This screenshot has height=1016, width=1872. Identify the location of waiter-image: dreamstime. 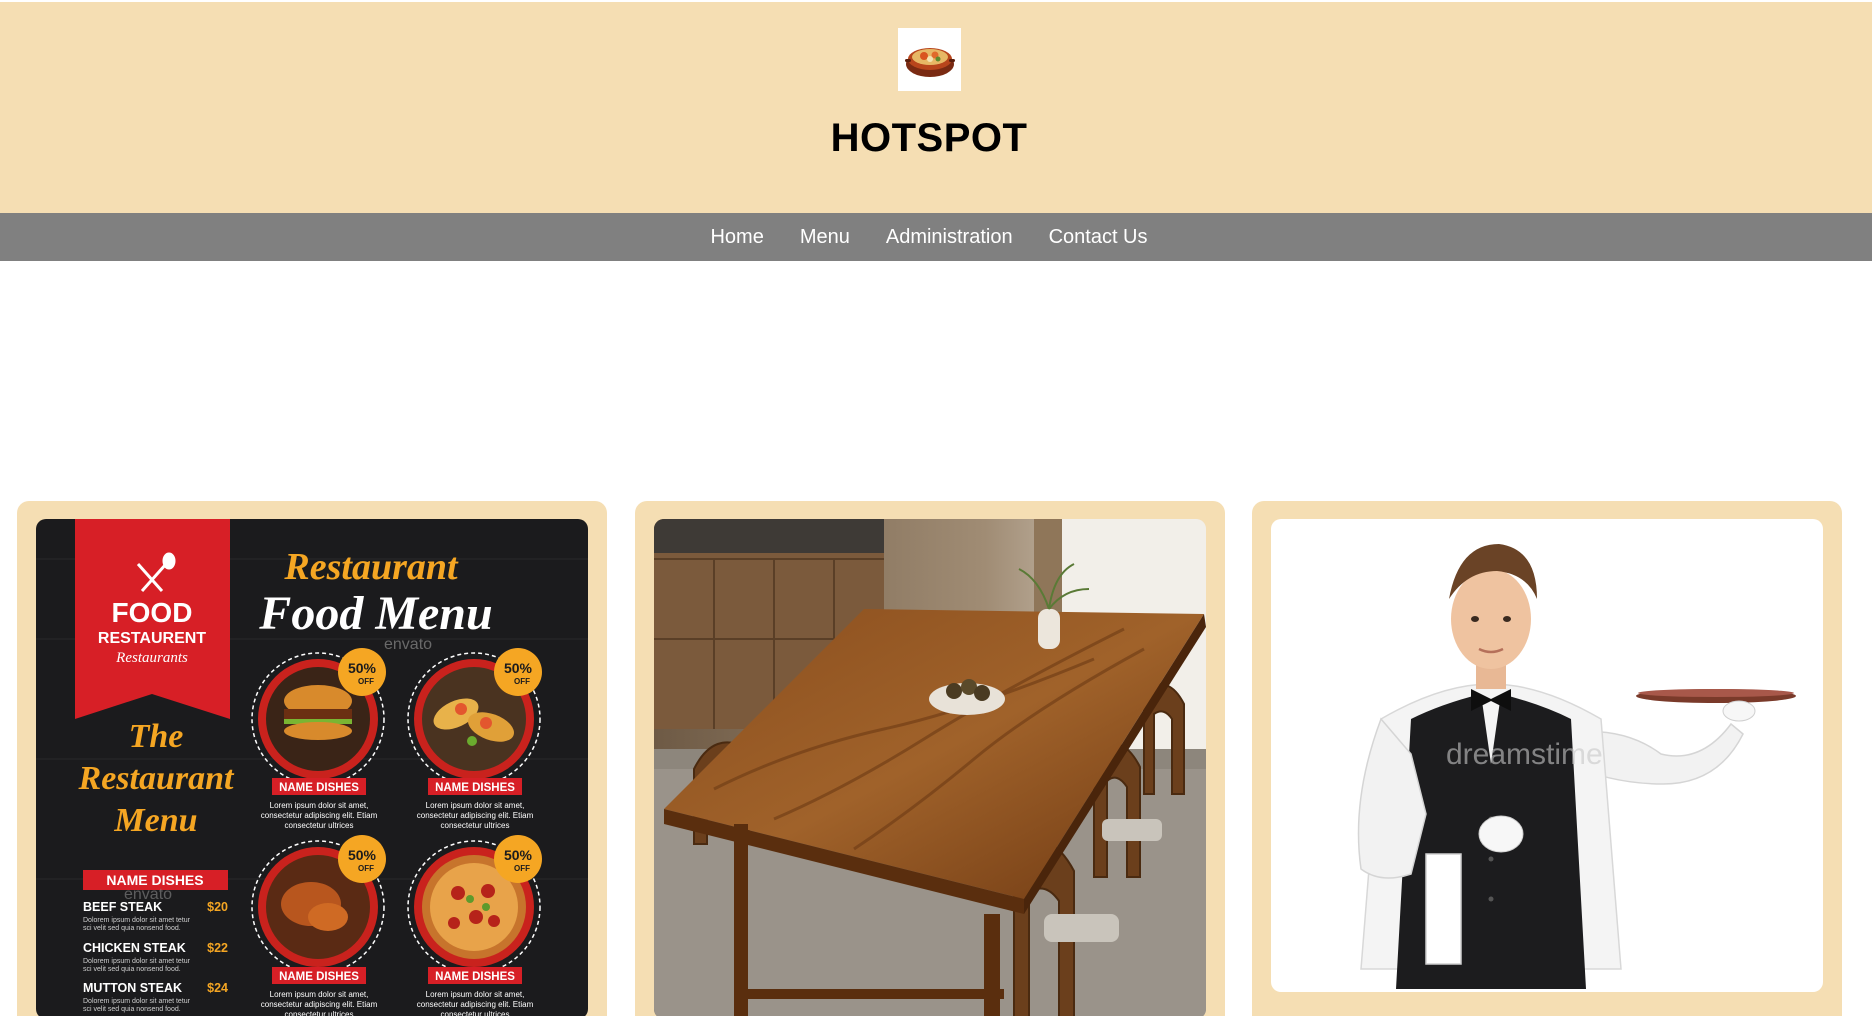
(1547, 755).